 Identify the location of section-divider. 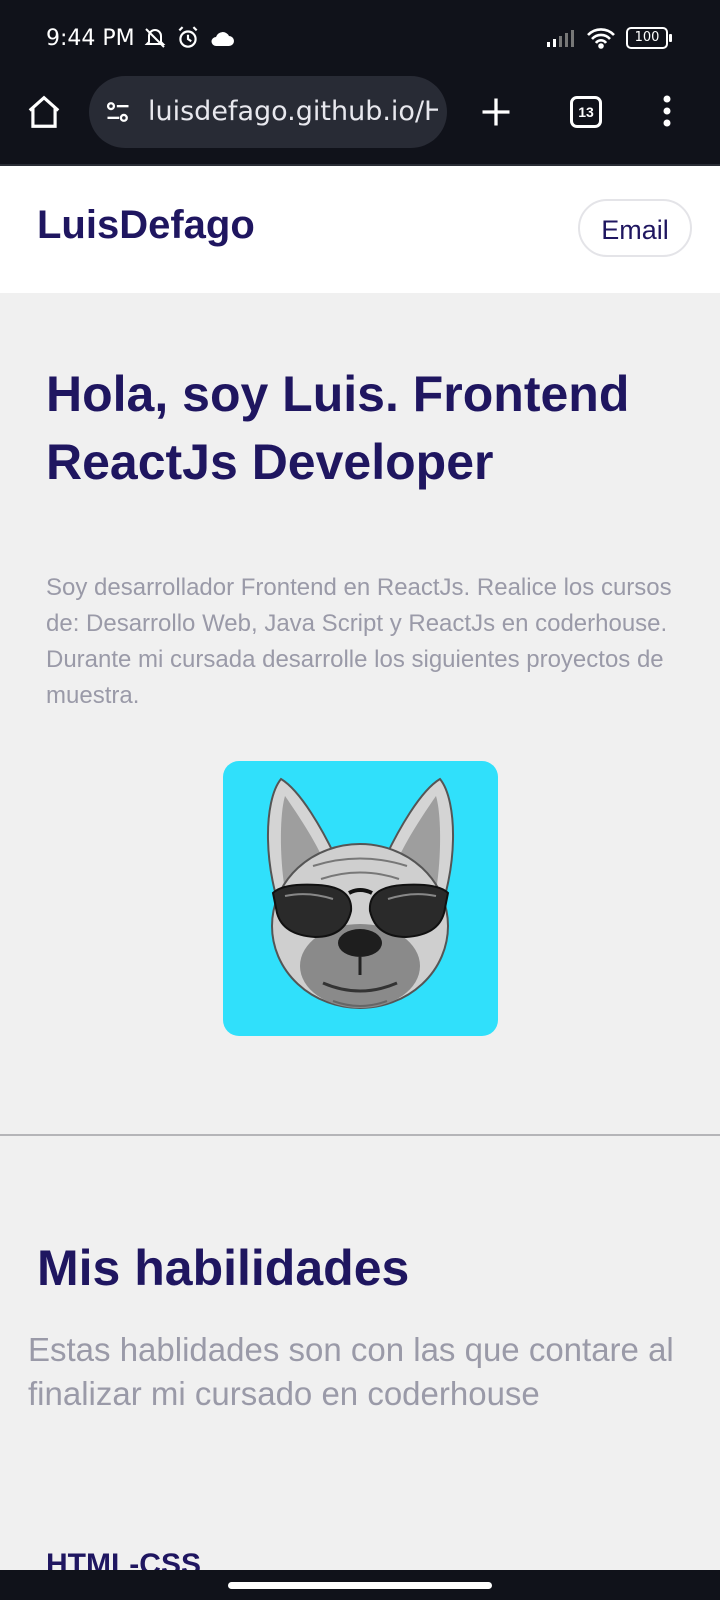
(360, 1135).